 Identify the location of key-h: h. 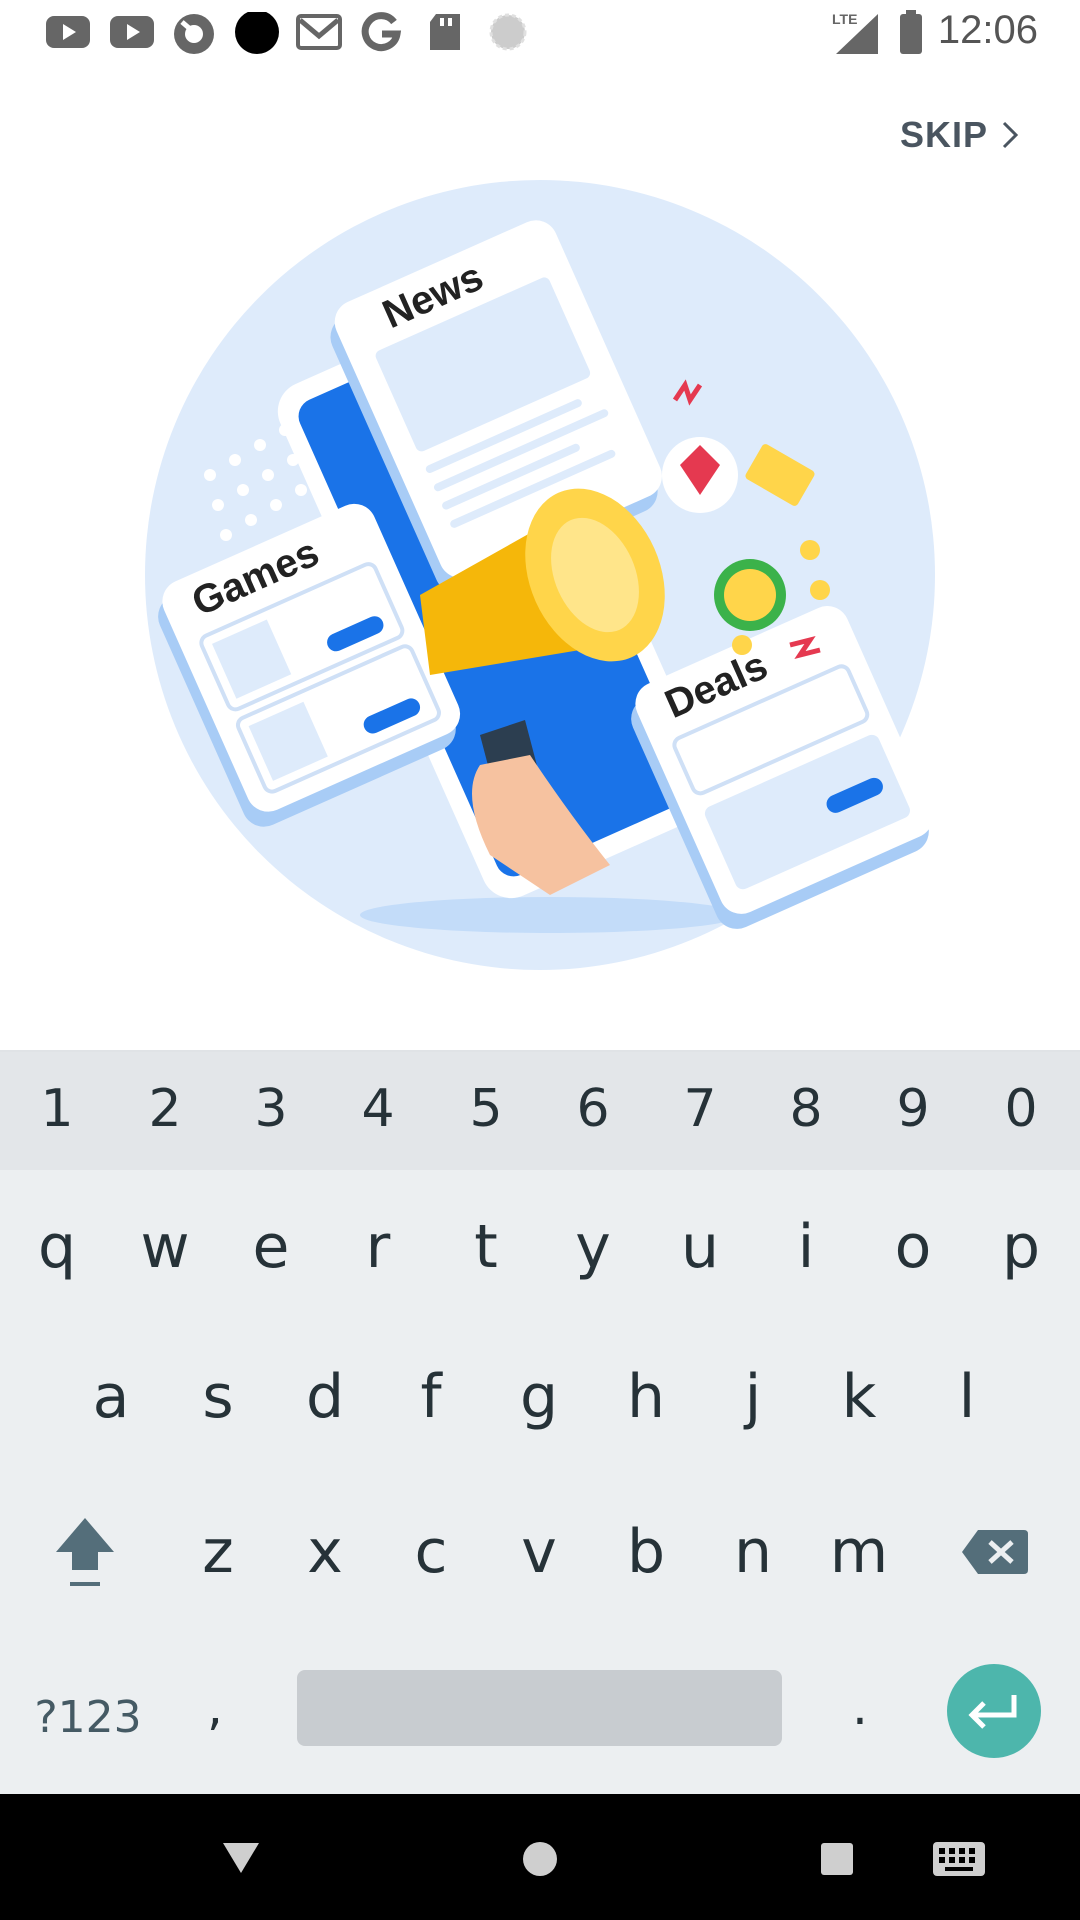
(646, 1397).